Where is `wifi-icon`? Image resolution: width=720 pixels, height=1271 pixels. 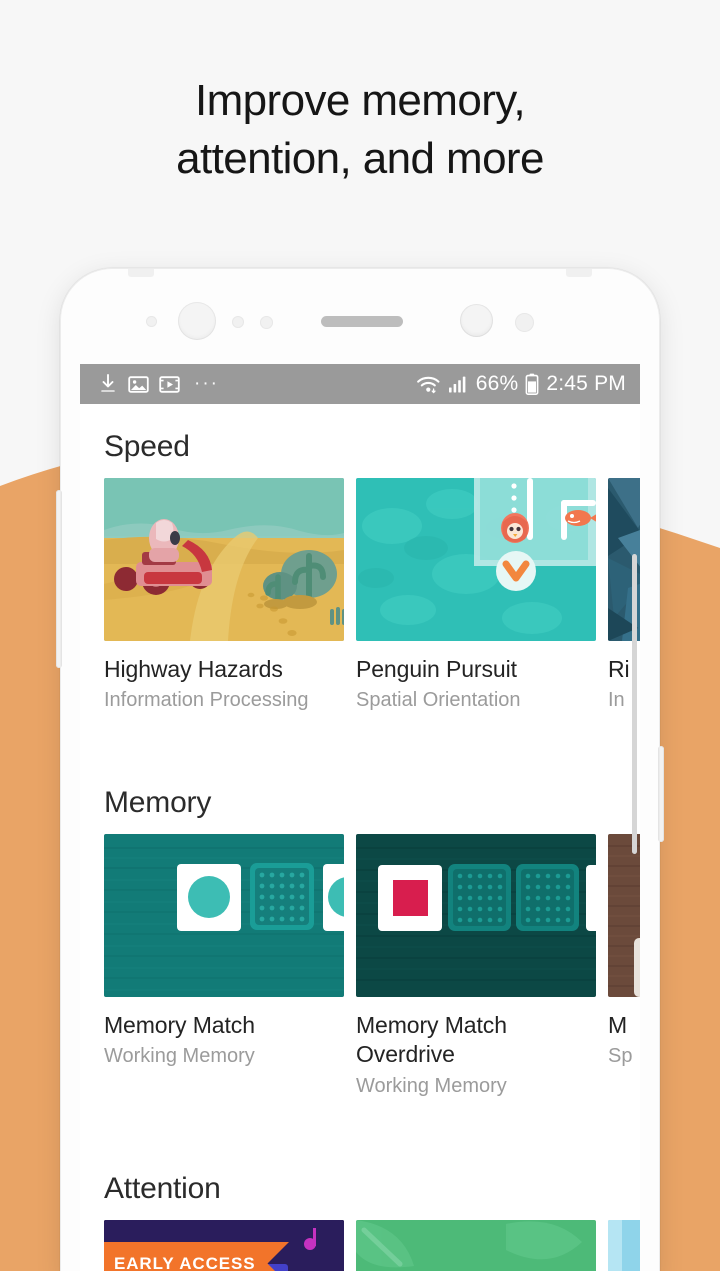
wifi-icon is located at coordinates (428, 384).